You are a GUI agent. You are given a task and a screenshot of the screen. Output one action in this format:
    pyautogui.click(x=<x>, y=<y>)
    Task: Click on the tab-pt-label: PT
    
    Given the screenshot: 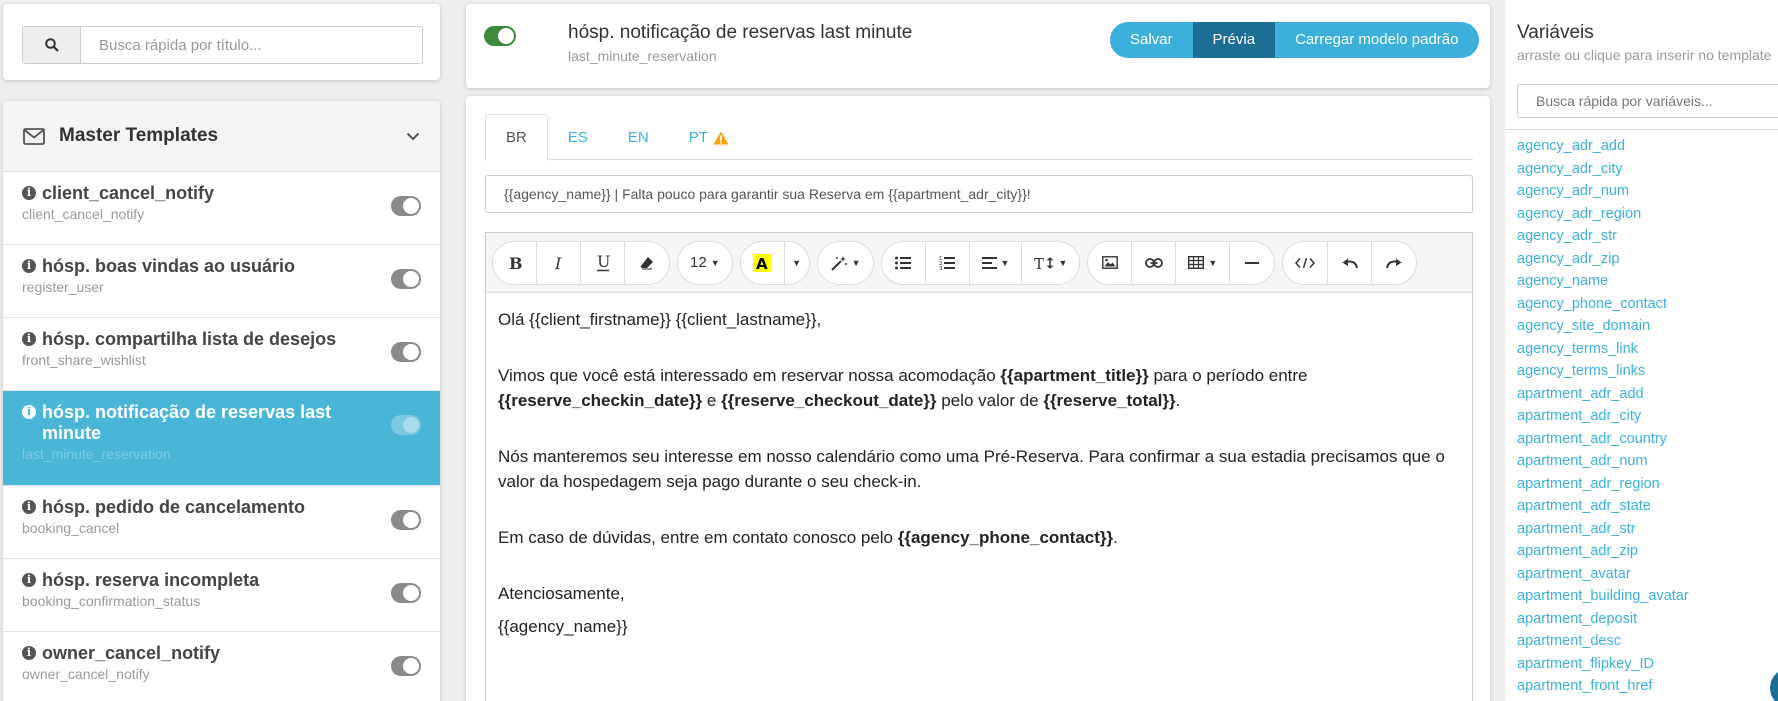 What is the action you would take?
    pyautogui.click(x=698, y=137)
    